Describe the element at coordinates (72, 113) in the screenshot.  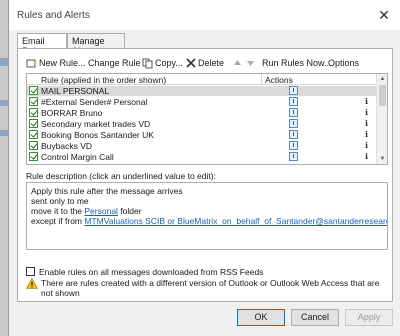
I see `rule-name: BORRAR Bruno` at that location.